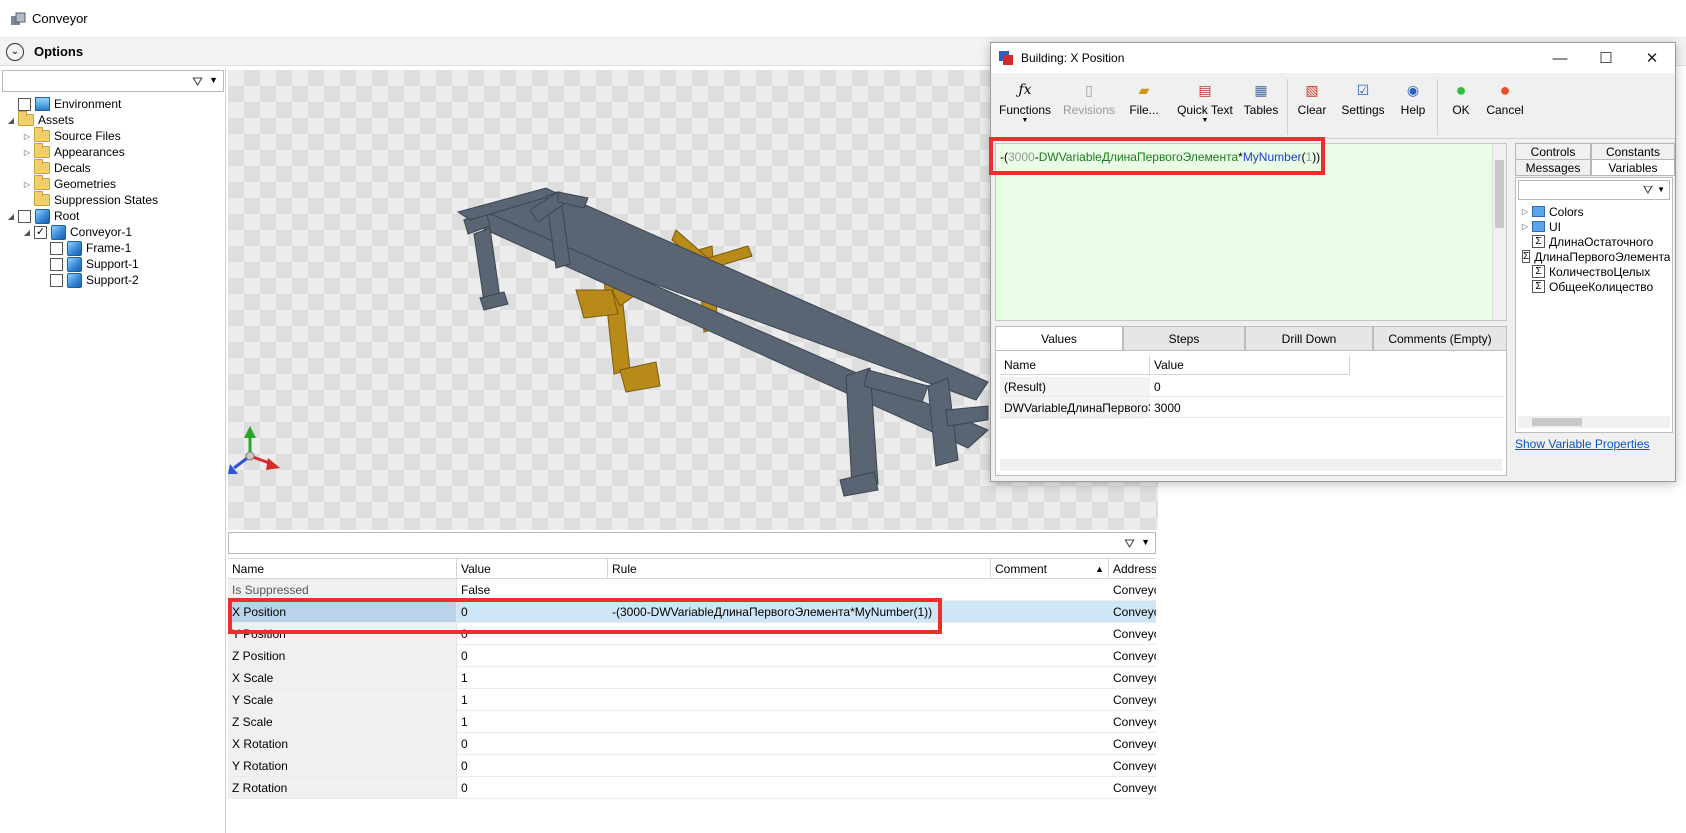 This screenshot has width=1686, height=833. I want to click on list-item: Σ ОбщееКолицество, so click(1595, 286).